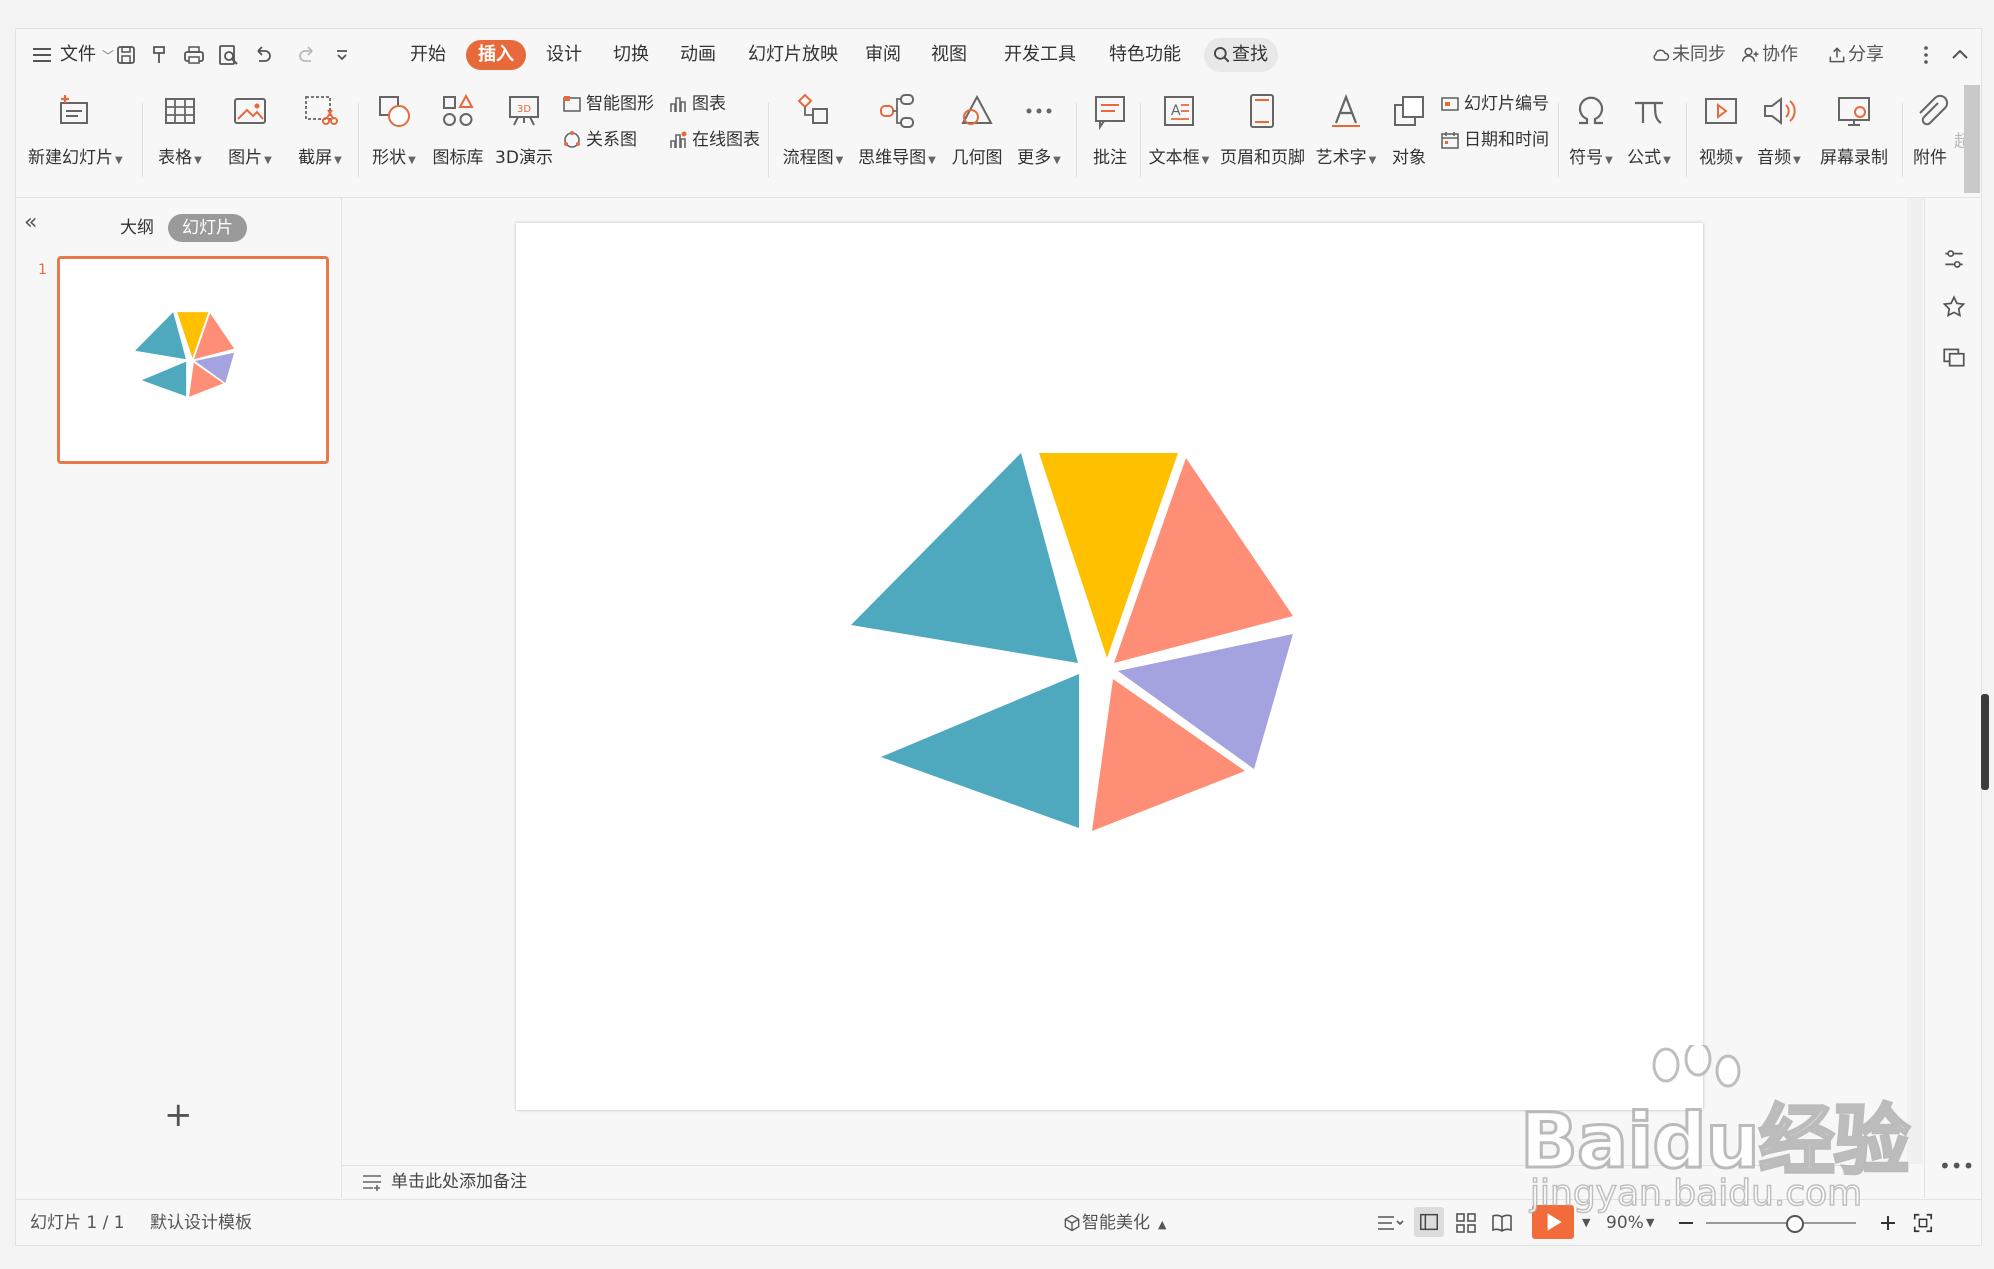 The image size is (1994, 1269). I want to click on attachment-button: 附件, so click(1930, 129).